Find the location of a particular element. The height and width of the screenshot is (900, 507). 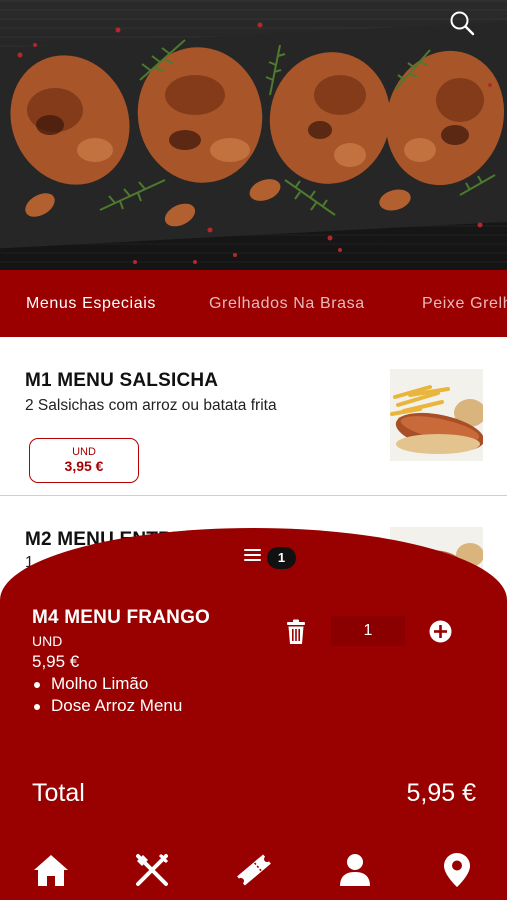

location-pin-icon is located at coordinates (457, 870).